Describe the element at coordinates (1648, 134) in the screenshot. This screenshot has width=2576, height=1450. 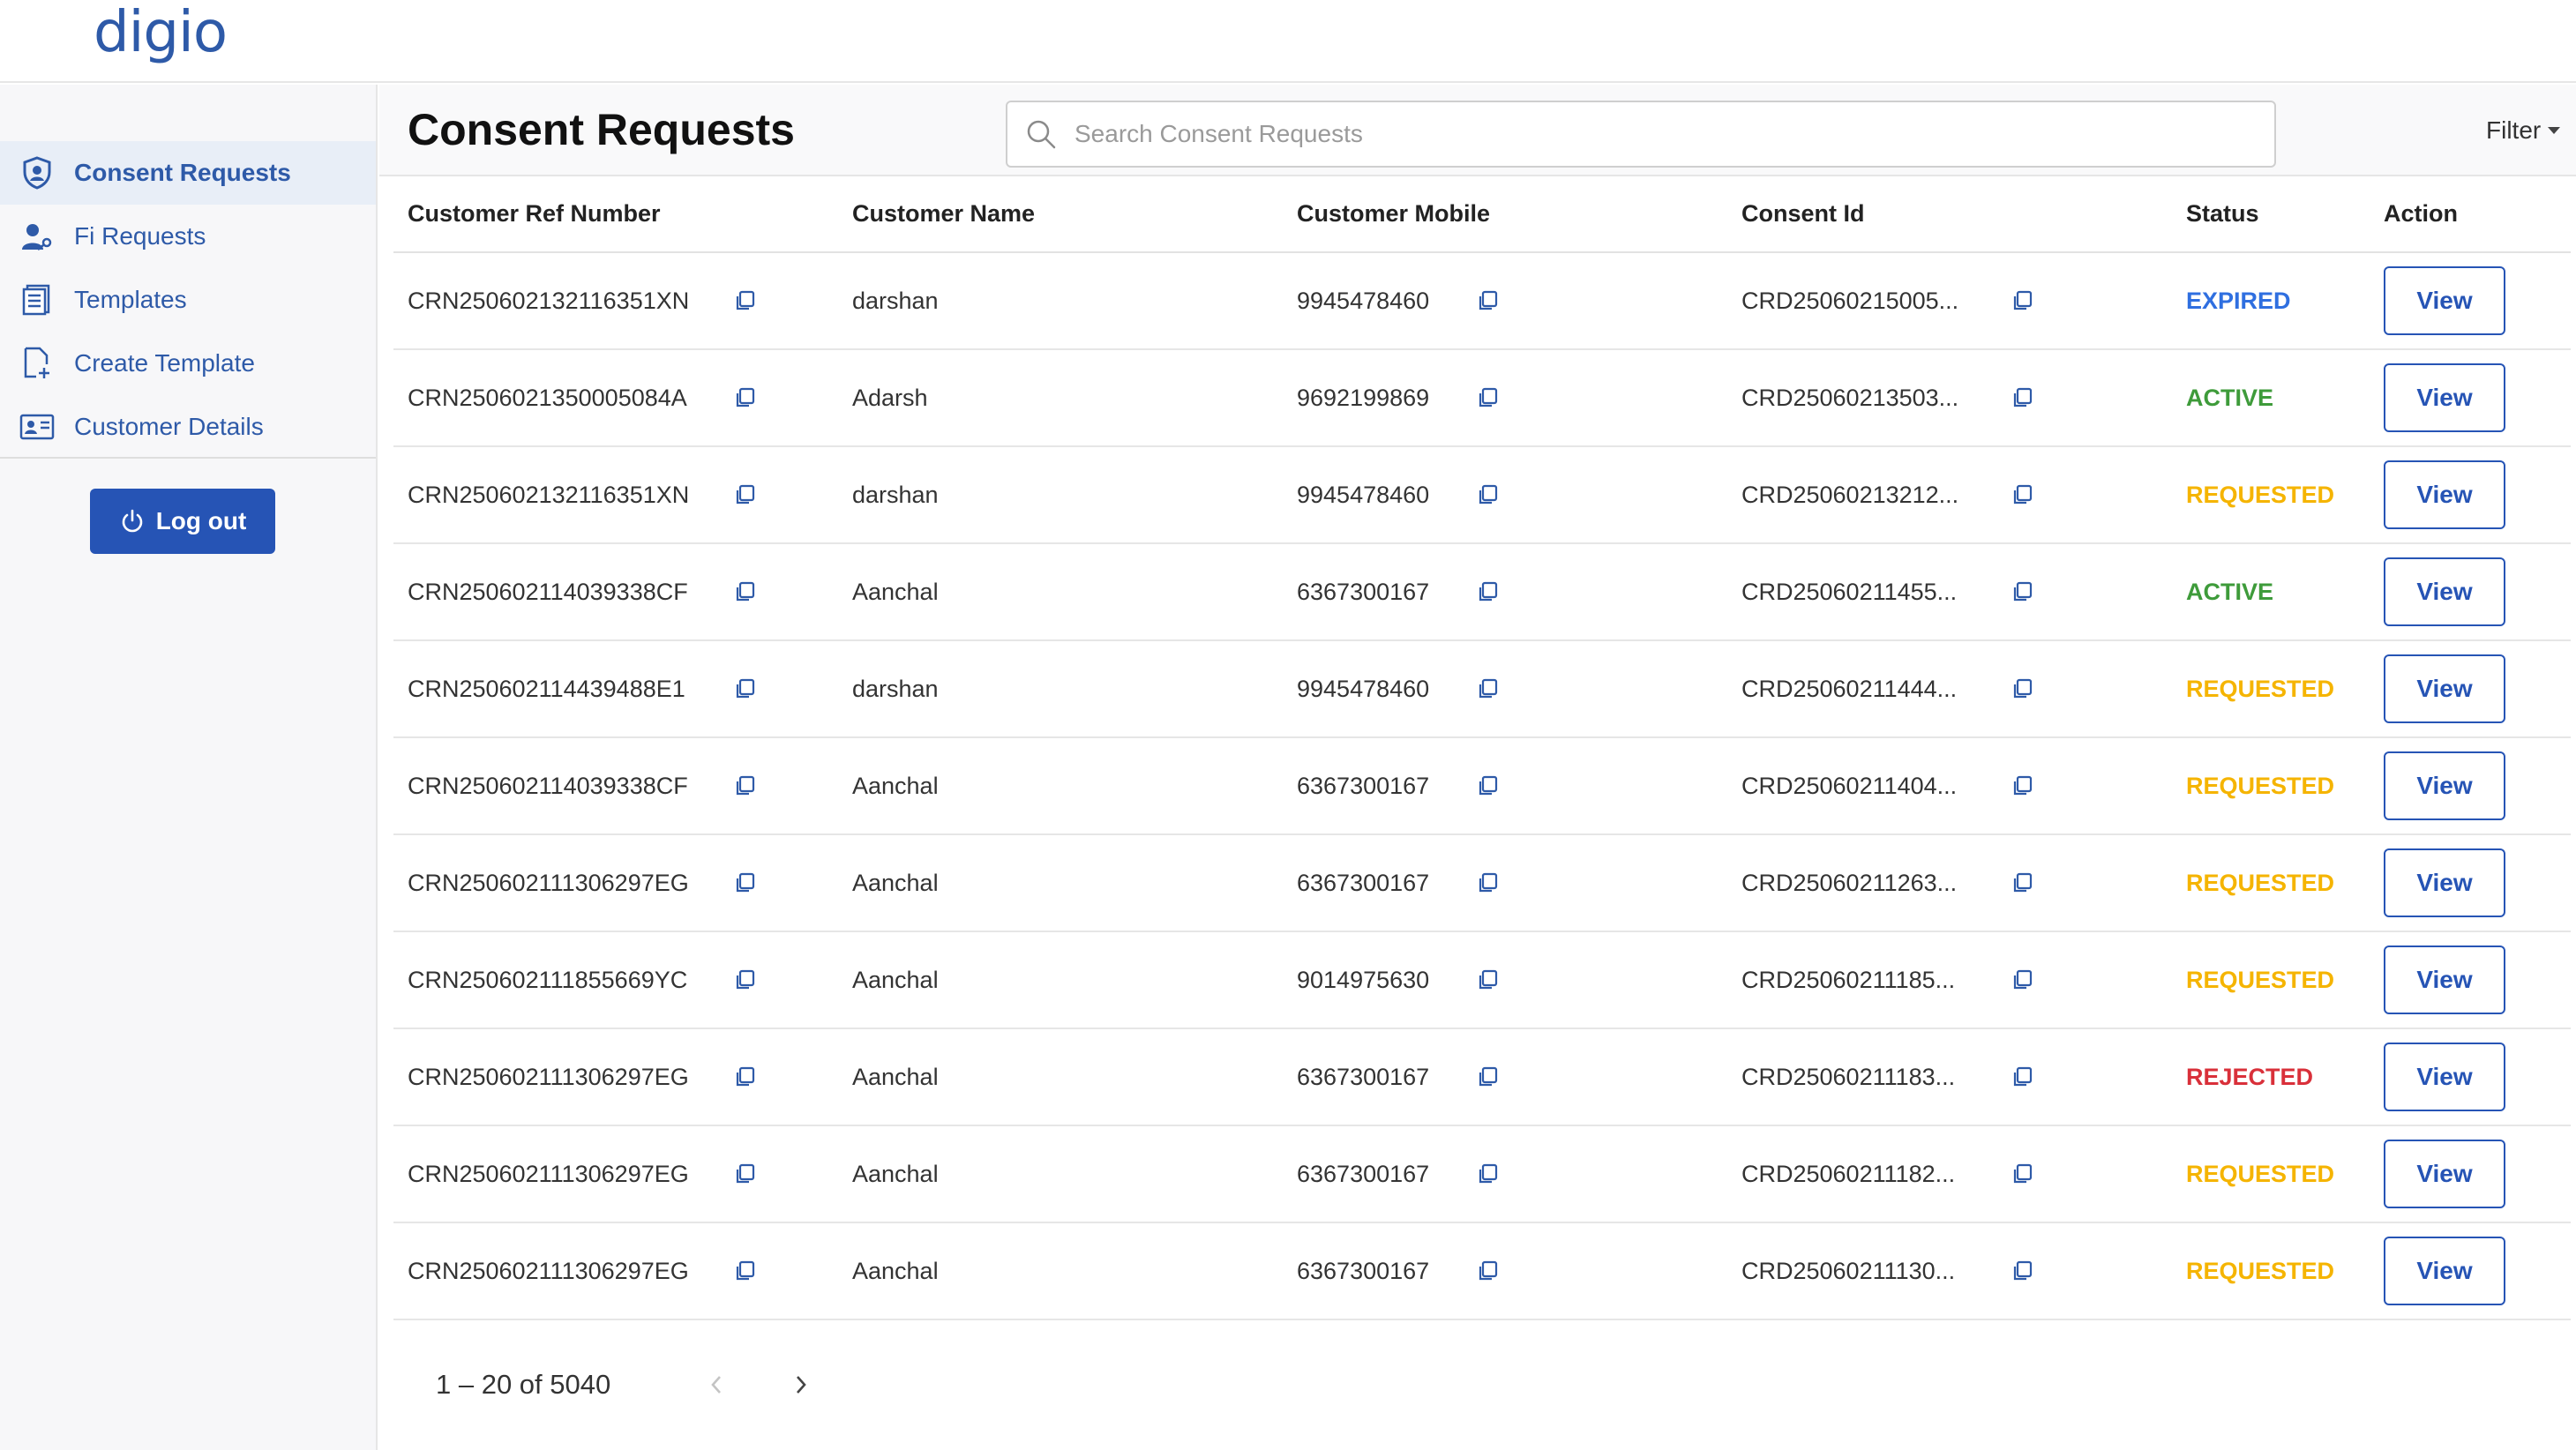
I see `search-input` at that location.